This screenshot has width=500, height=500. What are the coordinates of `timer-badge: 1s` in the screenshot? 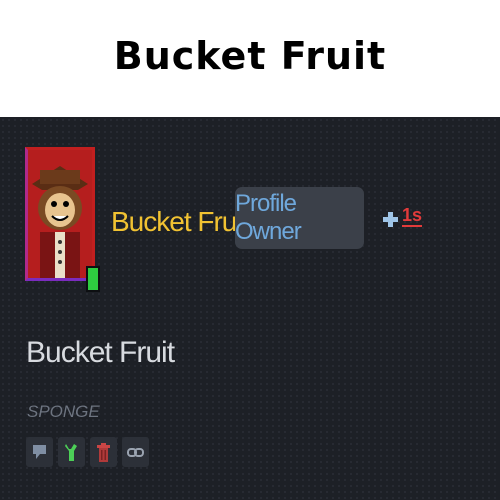 It's located at (412, 216).